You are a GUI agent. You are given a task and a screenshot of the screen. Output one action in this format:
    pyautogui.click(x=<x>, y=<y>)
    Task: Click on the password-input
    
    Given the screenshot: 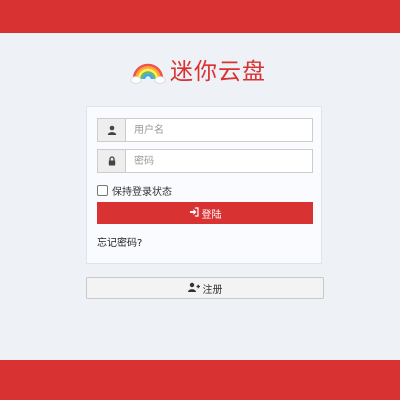 What is the action you would take?
    pyautogui.click(x=219, y=161)
    